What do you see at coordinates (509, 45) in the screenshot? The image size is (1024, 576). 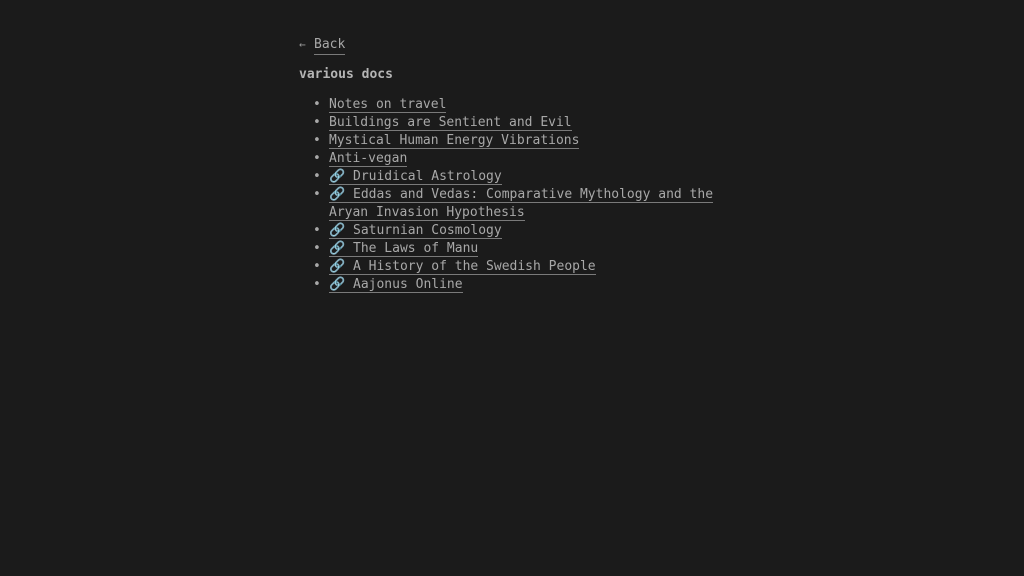 I see `back-nav: ← Back` at bounding box center [509, 45].